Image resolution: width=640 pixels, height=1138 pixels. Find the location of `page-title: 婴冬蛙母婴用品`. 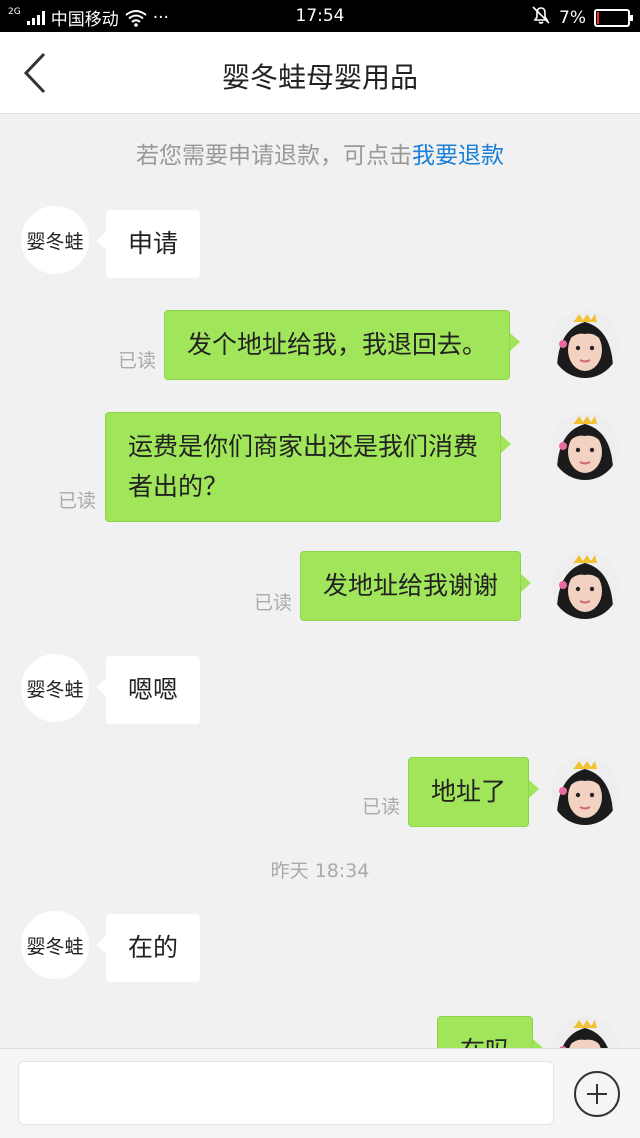

page-title: 婴冬蛙母婴用品 is located at coordinates (319, 77).